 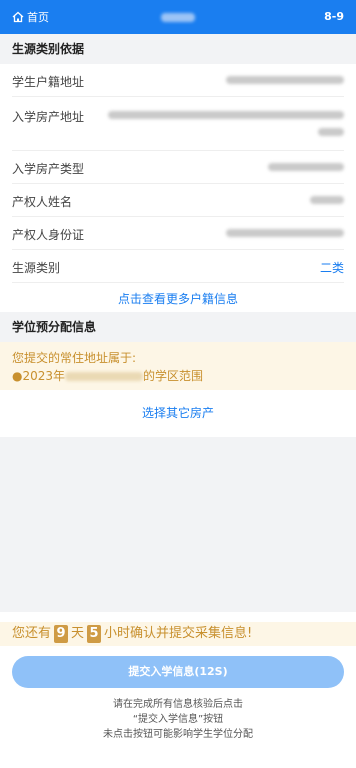 What do you see at coordinates (39, 376) in the screenshot?
I see `notice-prefix: ●2023年` at bounding box center [39, 376].